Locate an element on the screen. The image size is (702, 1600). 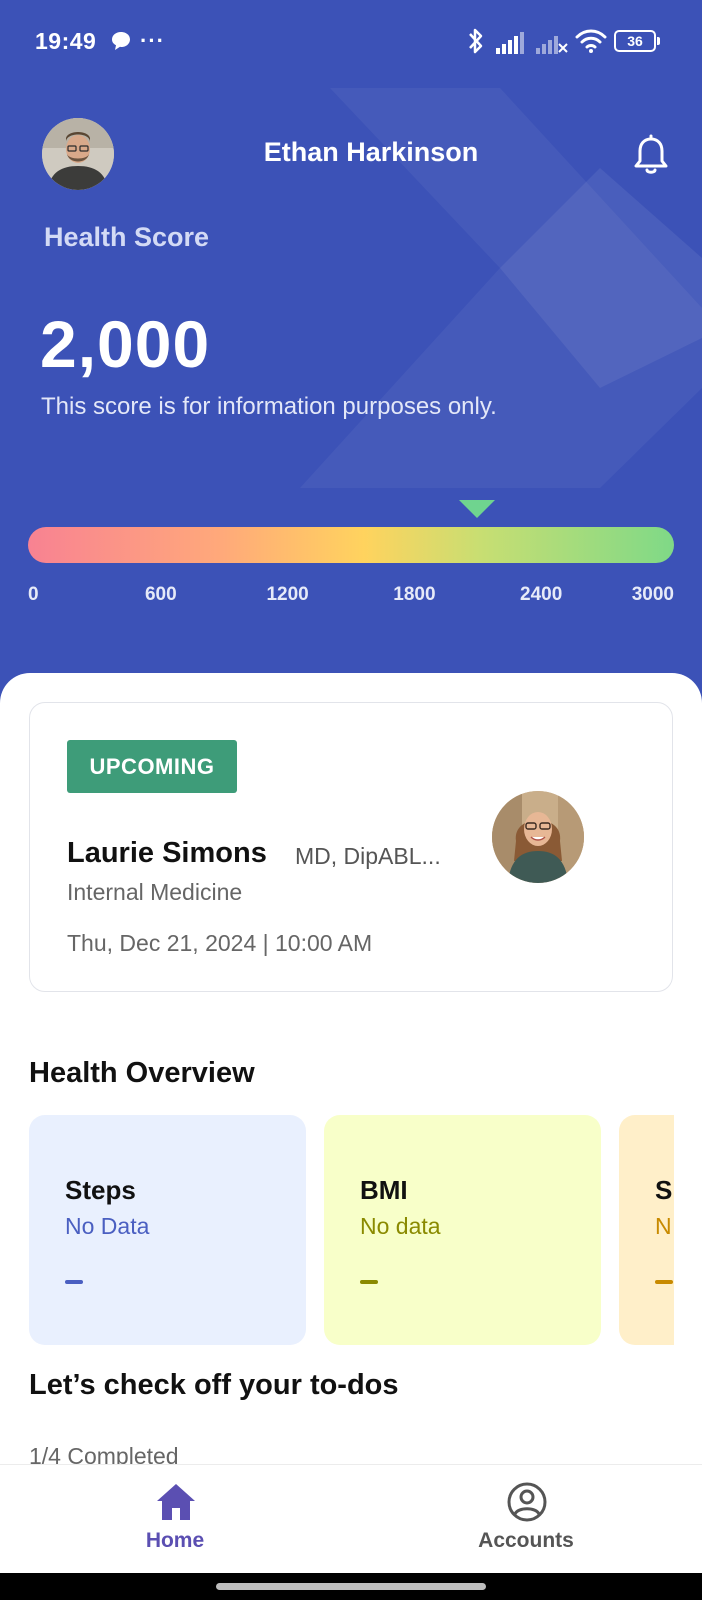
home-icon is located at coordinates (176, 1502).